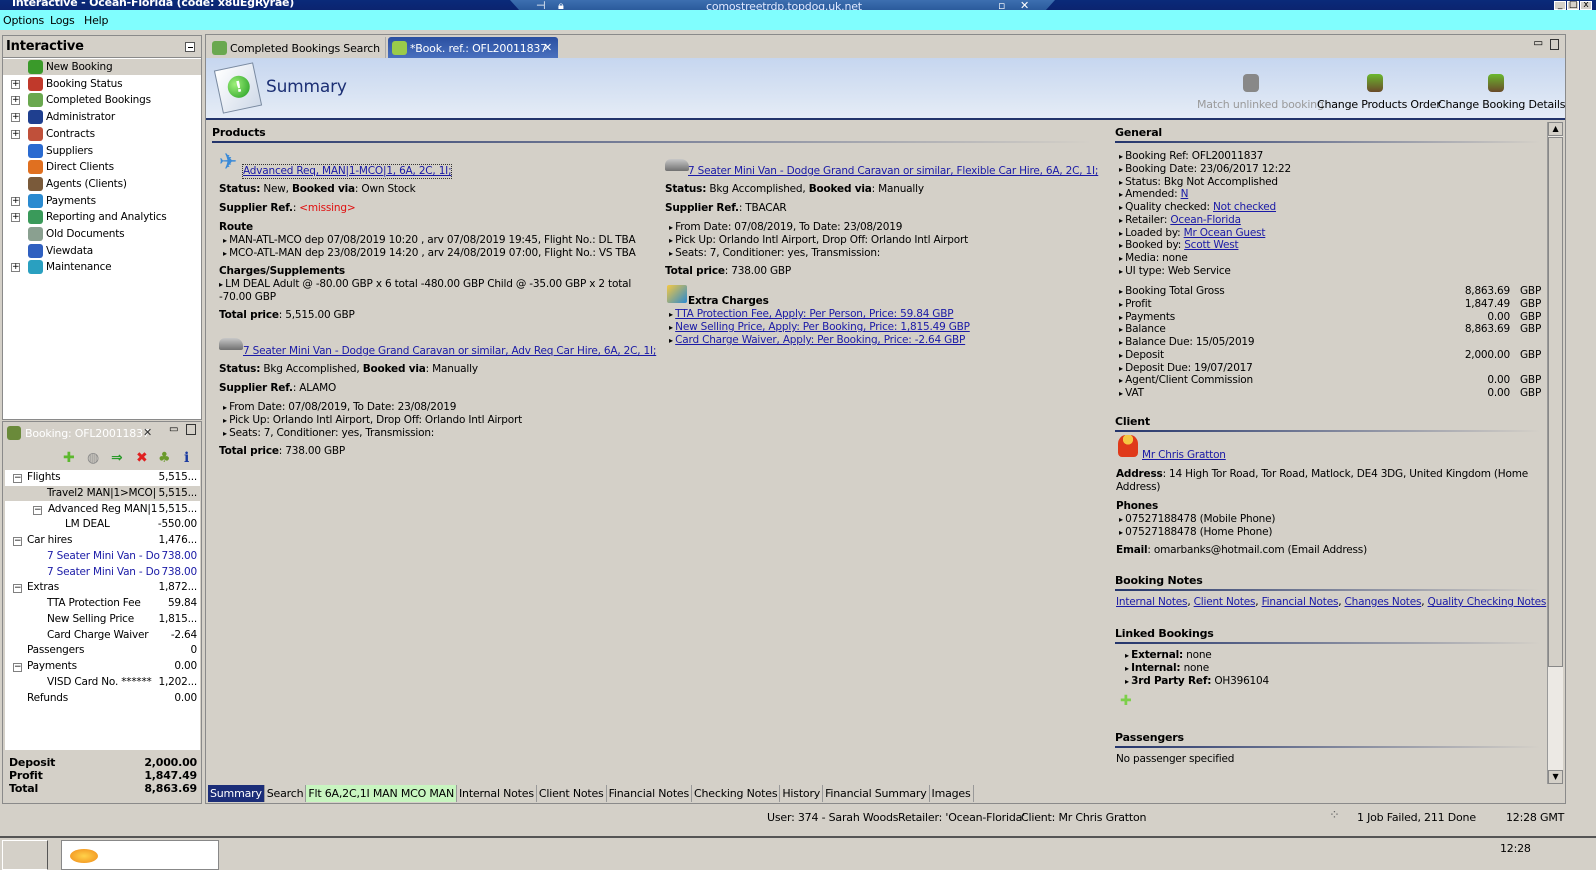  What do you see at coordinates (1560, 5) in the screenshot?
I see `minimize-button: _` at bounding box center [1560, 5].